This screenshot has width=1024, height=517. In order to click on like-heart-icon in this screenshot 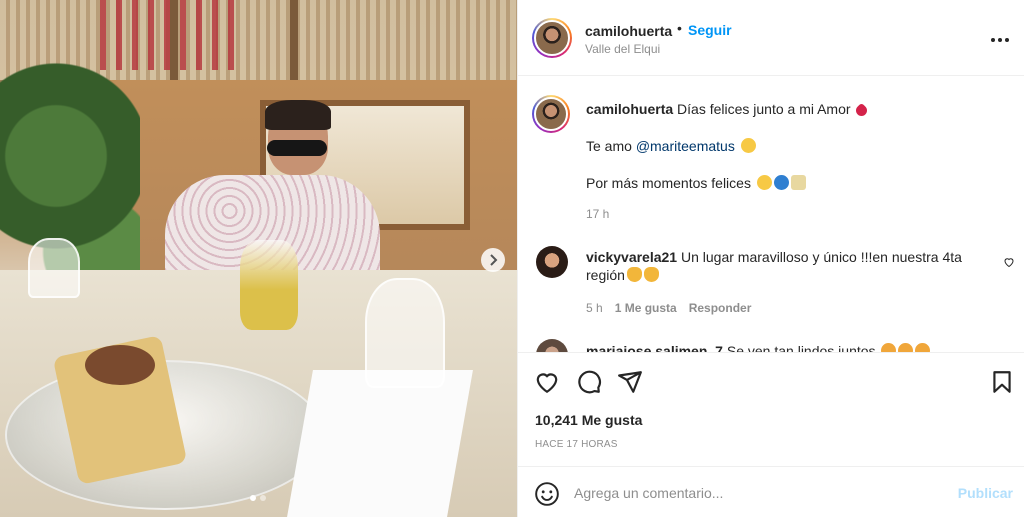, I will do `click(547, 382)`.